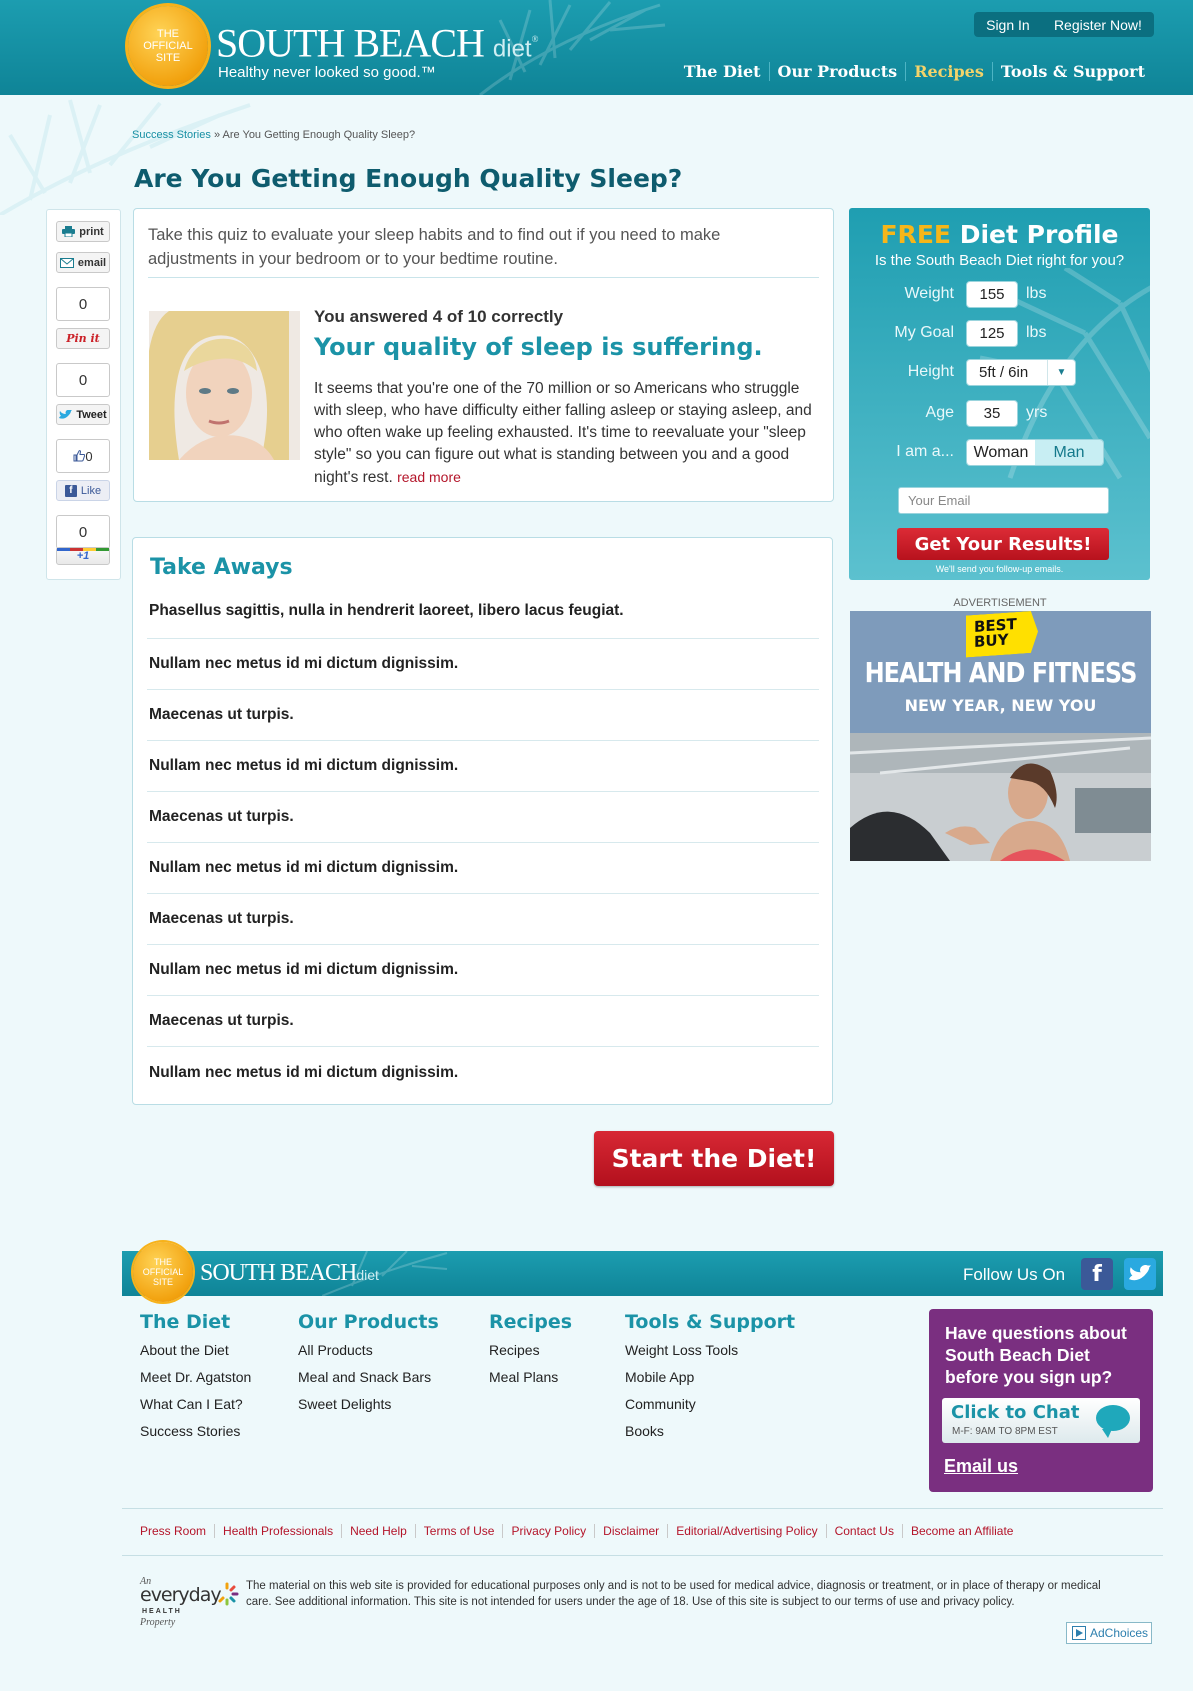 Image resolution: width=1193 pixels, height=1691 pixels. Describe the element at coordinates (66, 262) in the screenshot. I see `envelope-icon` at that location.